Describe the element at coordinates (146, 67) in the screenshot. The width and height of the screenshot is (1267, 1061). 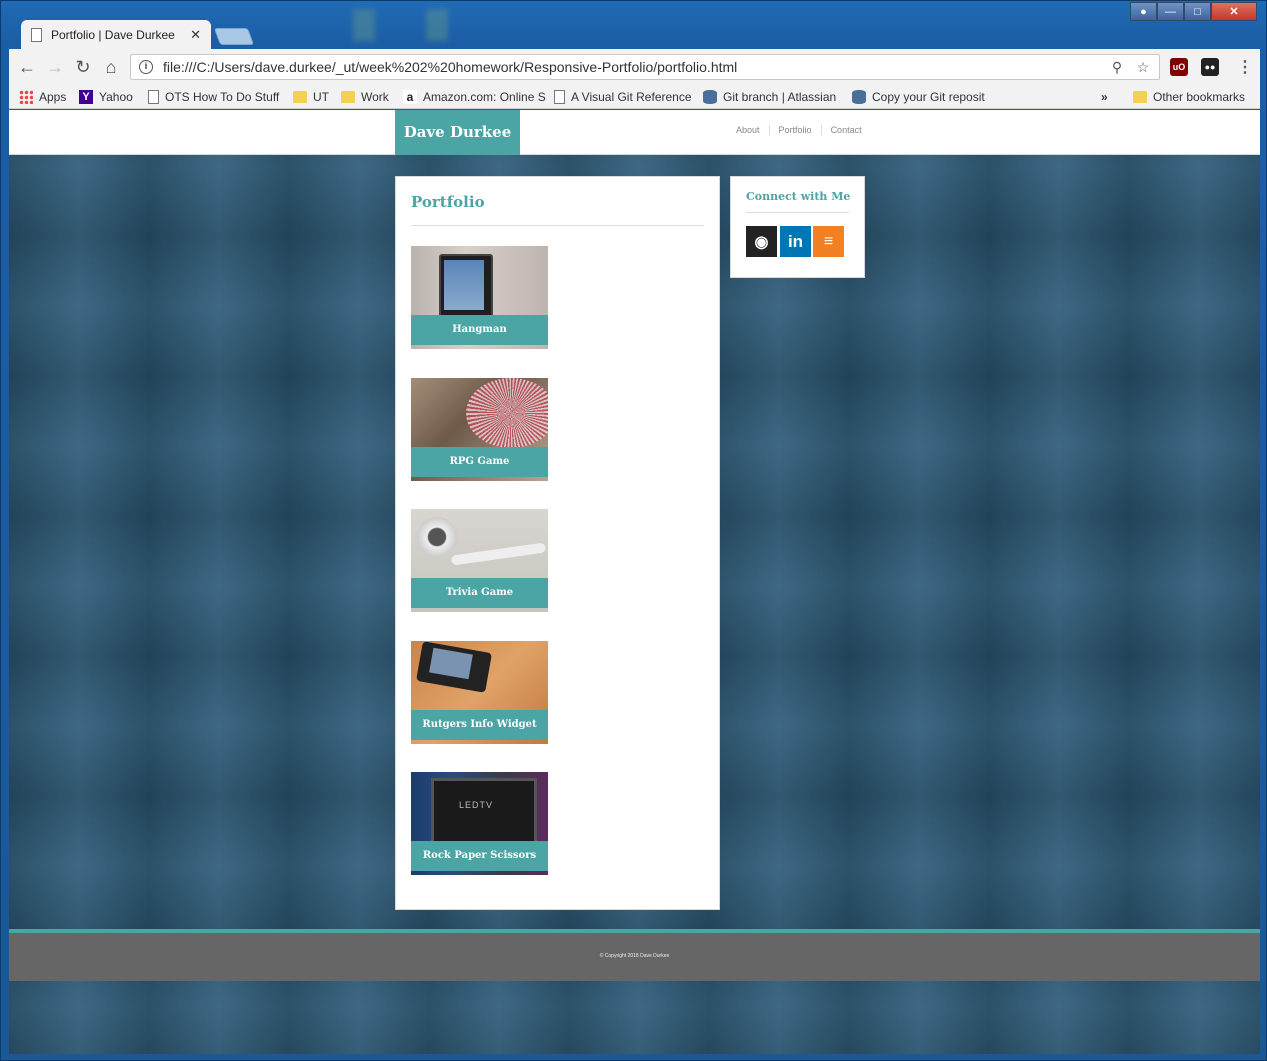
I see `info-icon: i` at that location.